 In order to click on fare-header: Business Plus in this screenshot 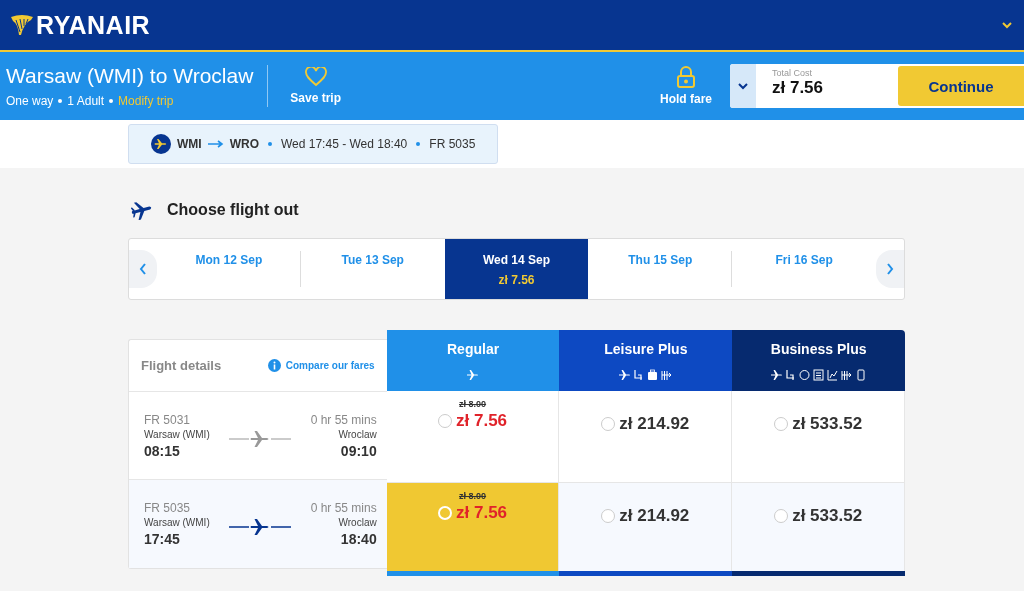, I will do `click(818, 360)`.